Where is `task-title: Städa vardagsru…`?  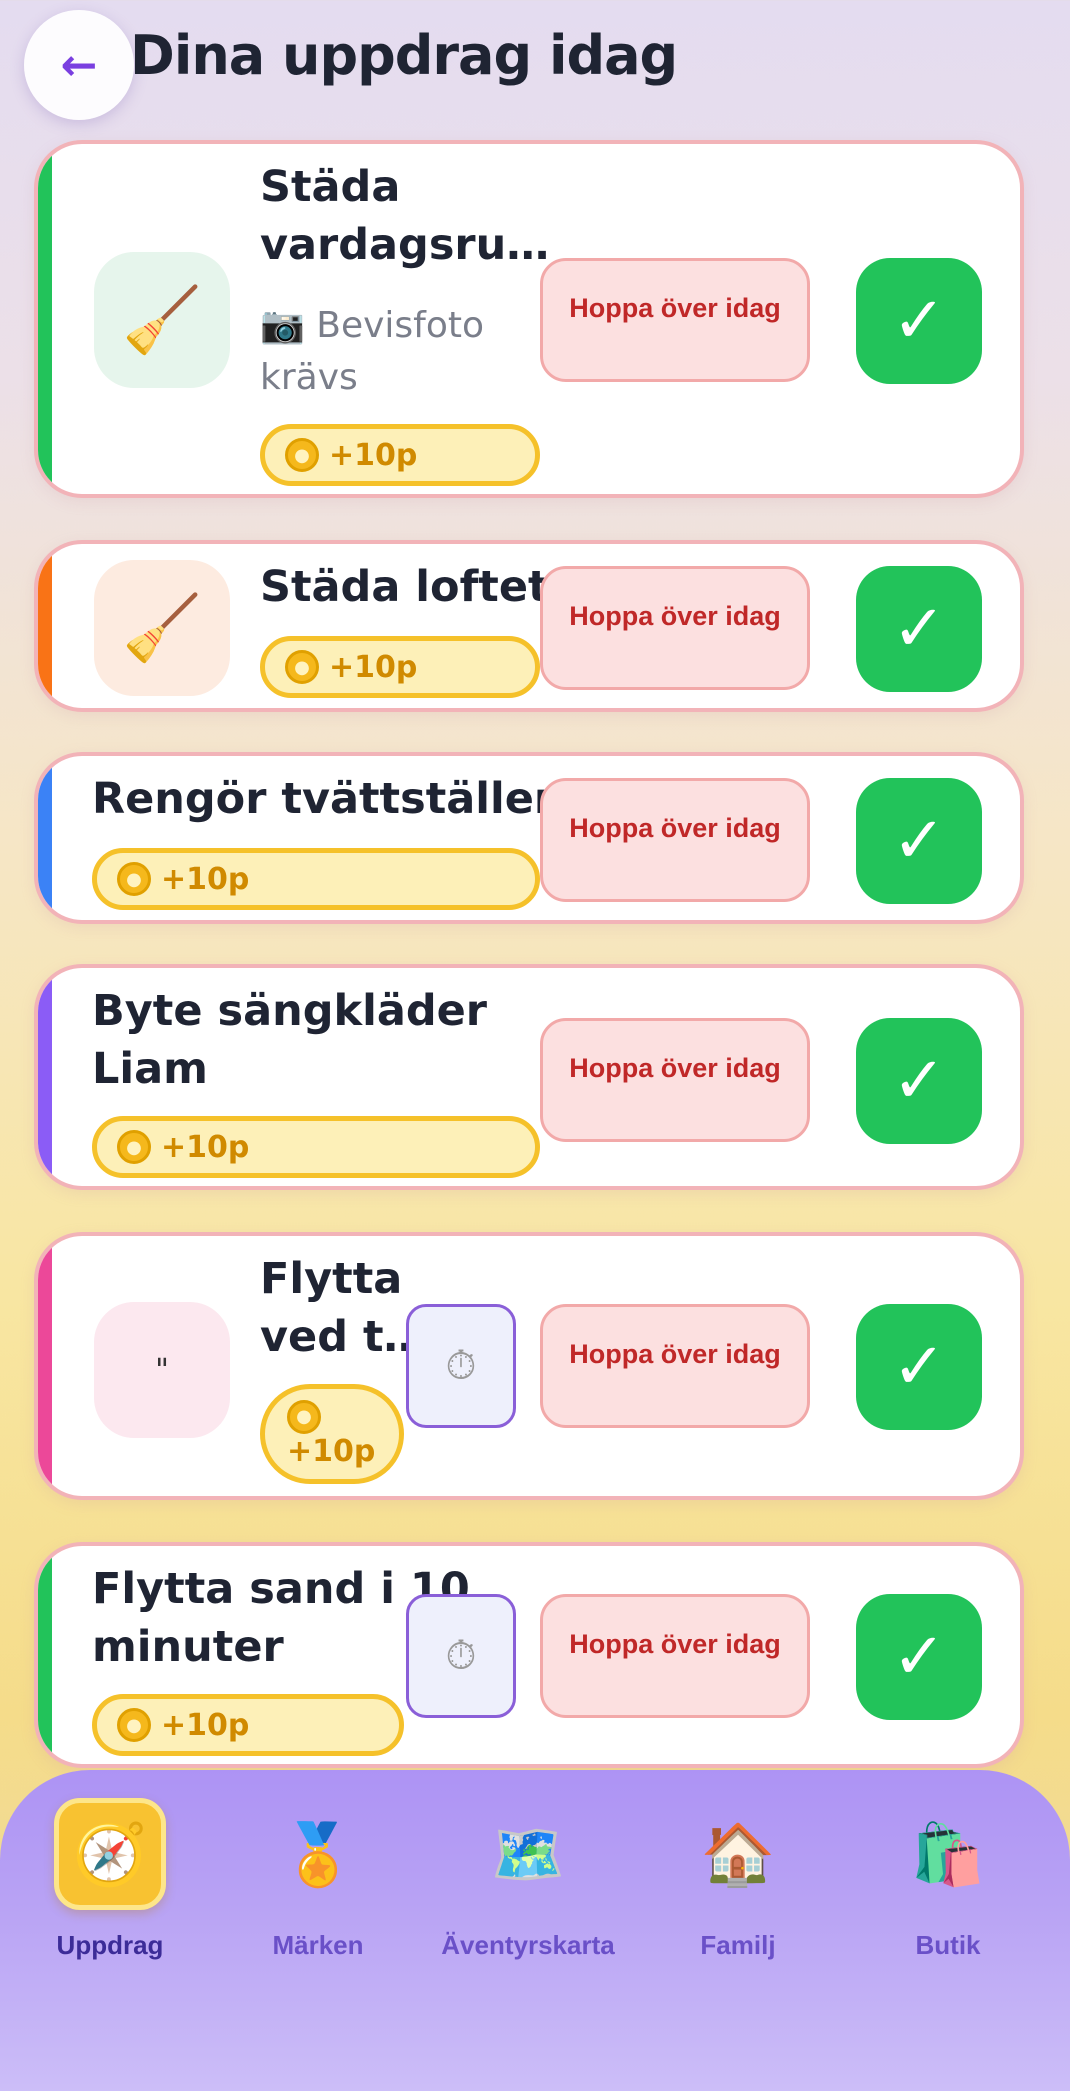 task-title: Städa vardagsru… is located at coordinates (405, 216).